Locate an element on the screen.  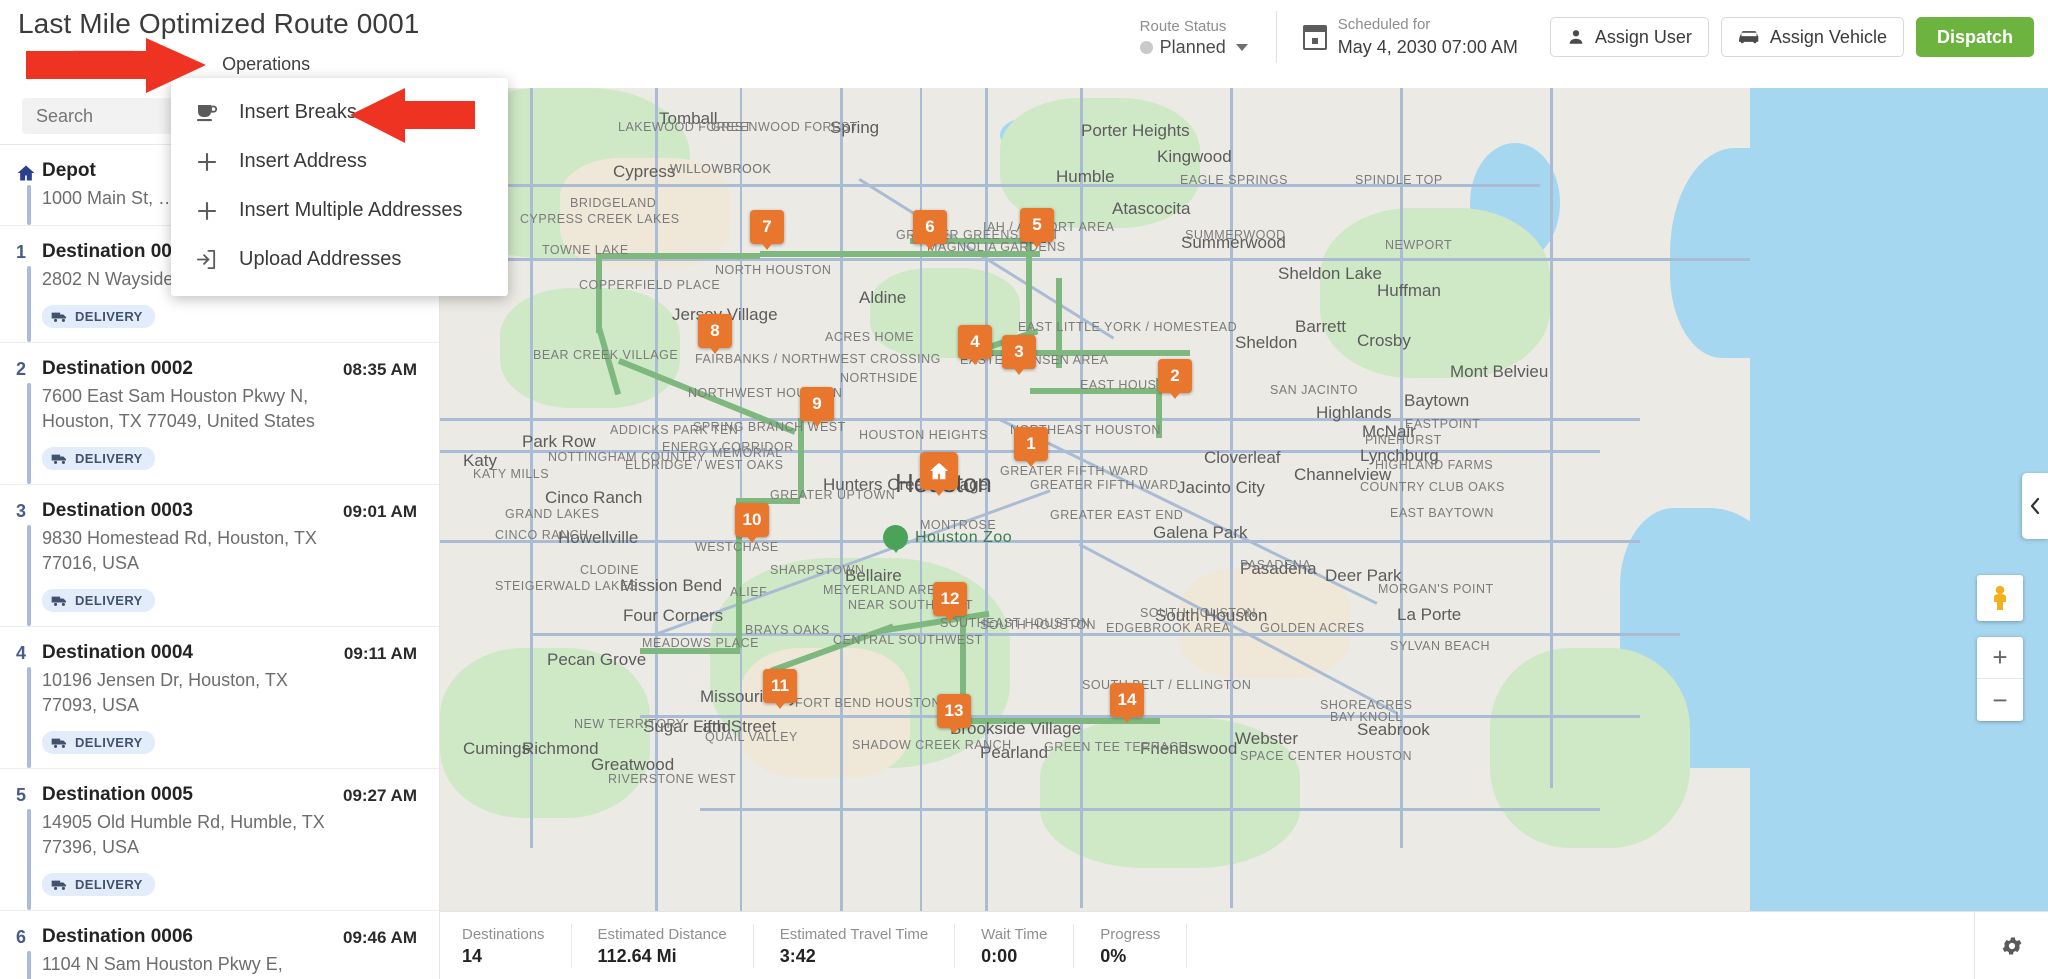
map-marker-4: 4 is located at coordinates (975, 342).